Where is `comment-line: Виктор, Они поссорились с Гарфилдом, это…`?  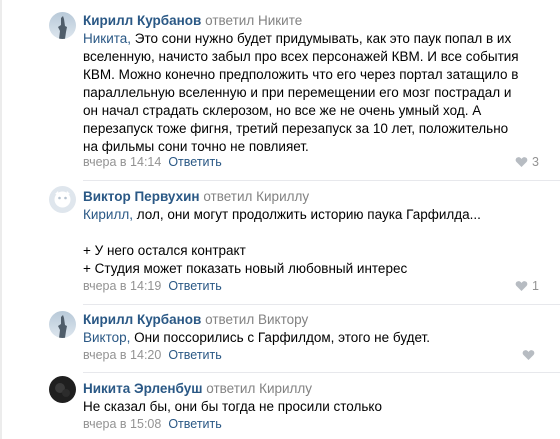 comment-line: Виктор, Они поссорились с Гарфилдом, это… is located at coordinates (256, 338).